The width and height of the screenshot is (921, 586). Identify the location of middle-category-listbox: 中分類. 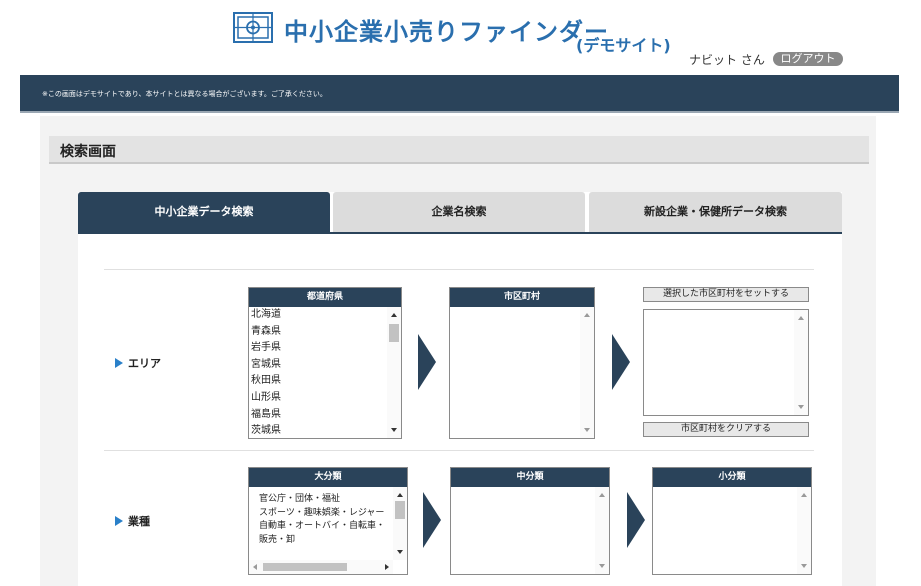
(530, 521).